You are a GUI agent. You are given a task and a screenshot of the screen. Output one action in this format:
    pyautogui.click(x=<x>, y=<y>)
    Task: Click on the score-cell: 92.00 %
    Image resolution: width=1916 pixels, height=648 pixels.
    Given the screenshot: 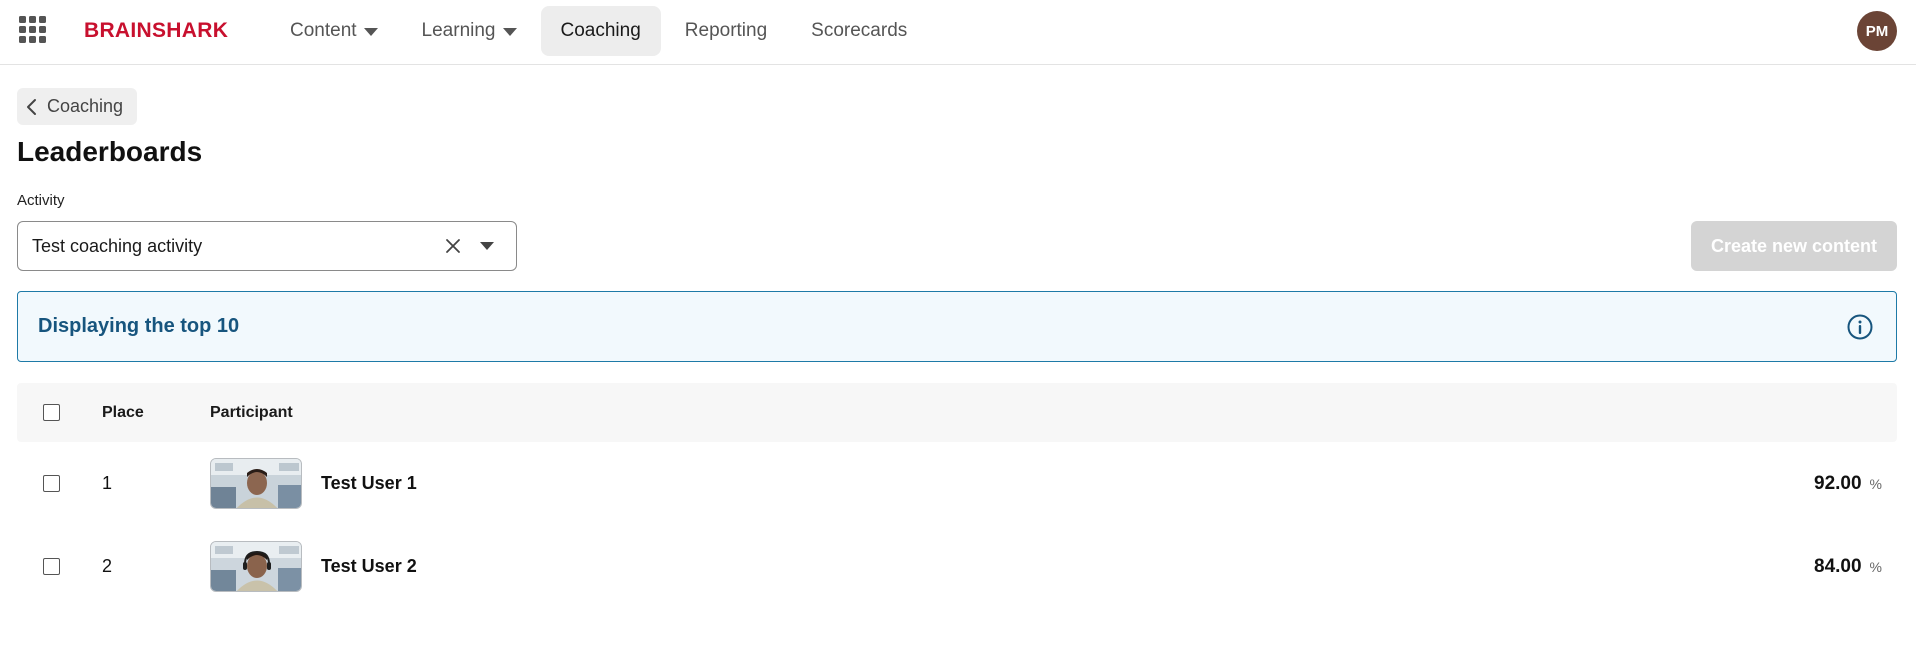 What is the action you would take?
    pyautogui.click(x=1797, y=484)
    